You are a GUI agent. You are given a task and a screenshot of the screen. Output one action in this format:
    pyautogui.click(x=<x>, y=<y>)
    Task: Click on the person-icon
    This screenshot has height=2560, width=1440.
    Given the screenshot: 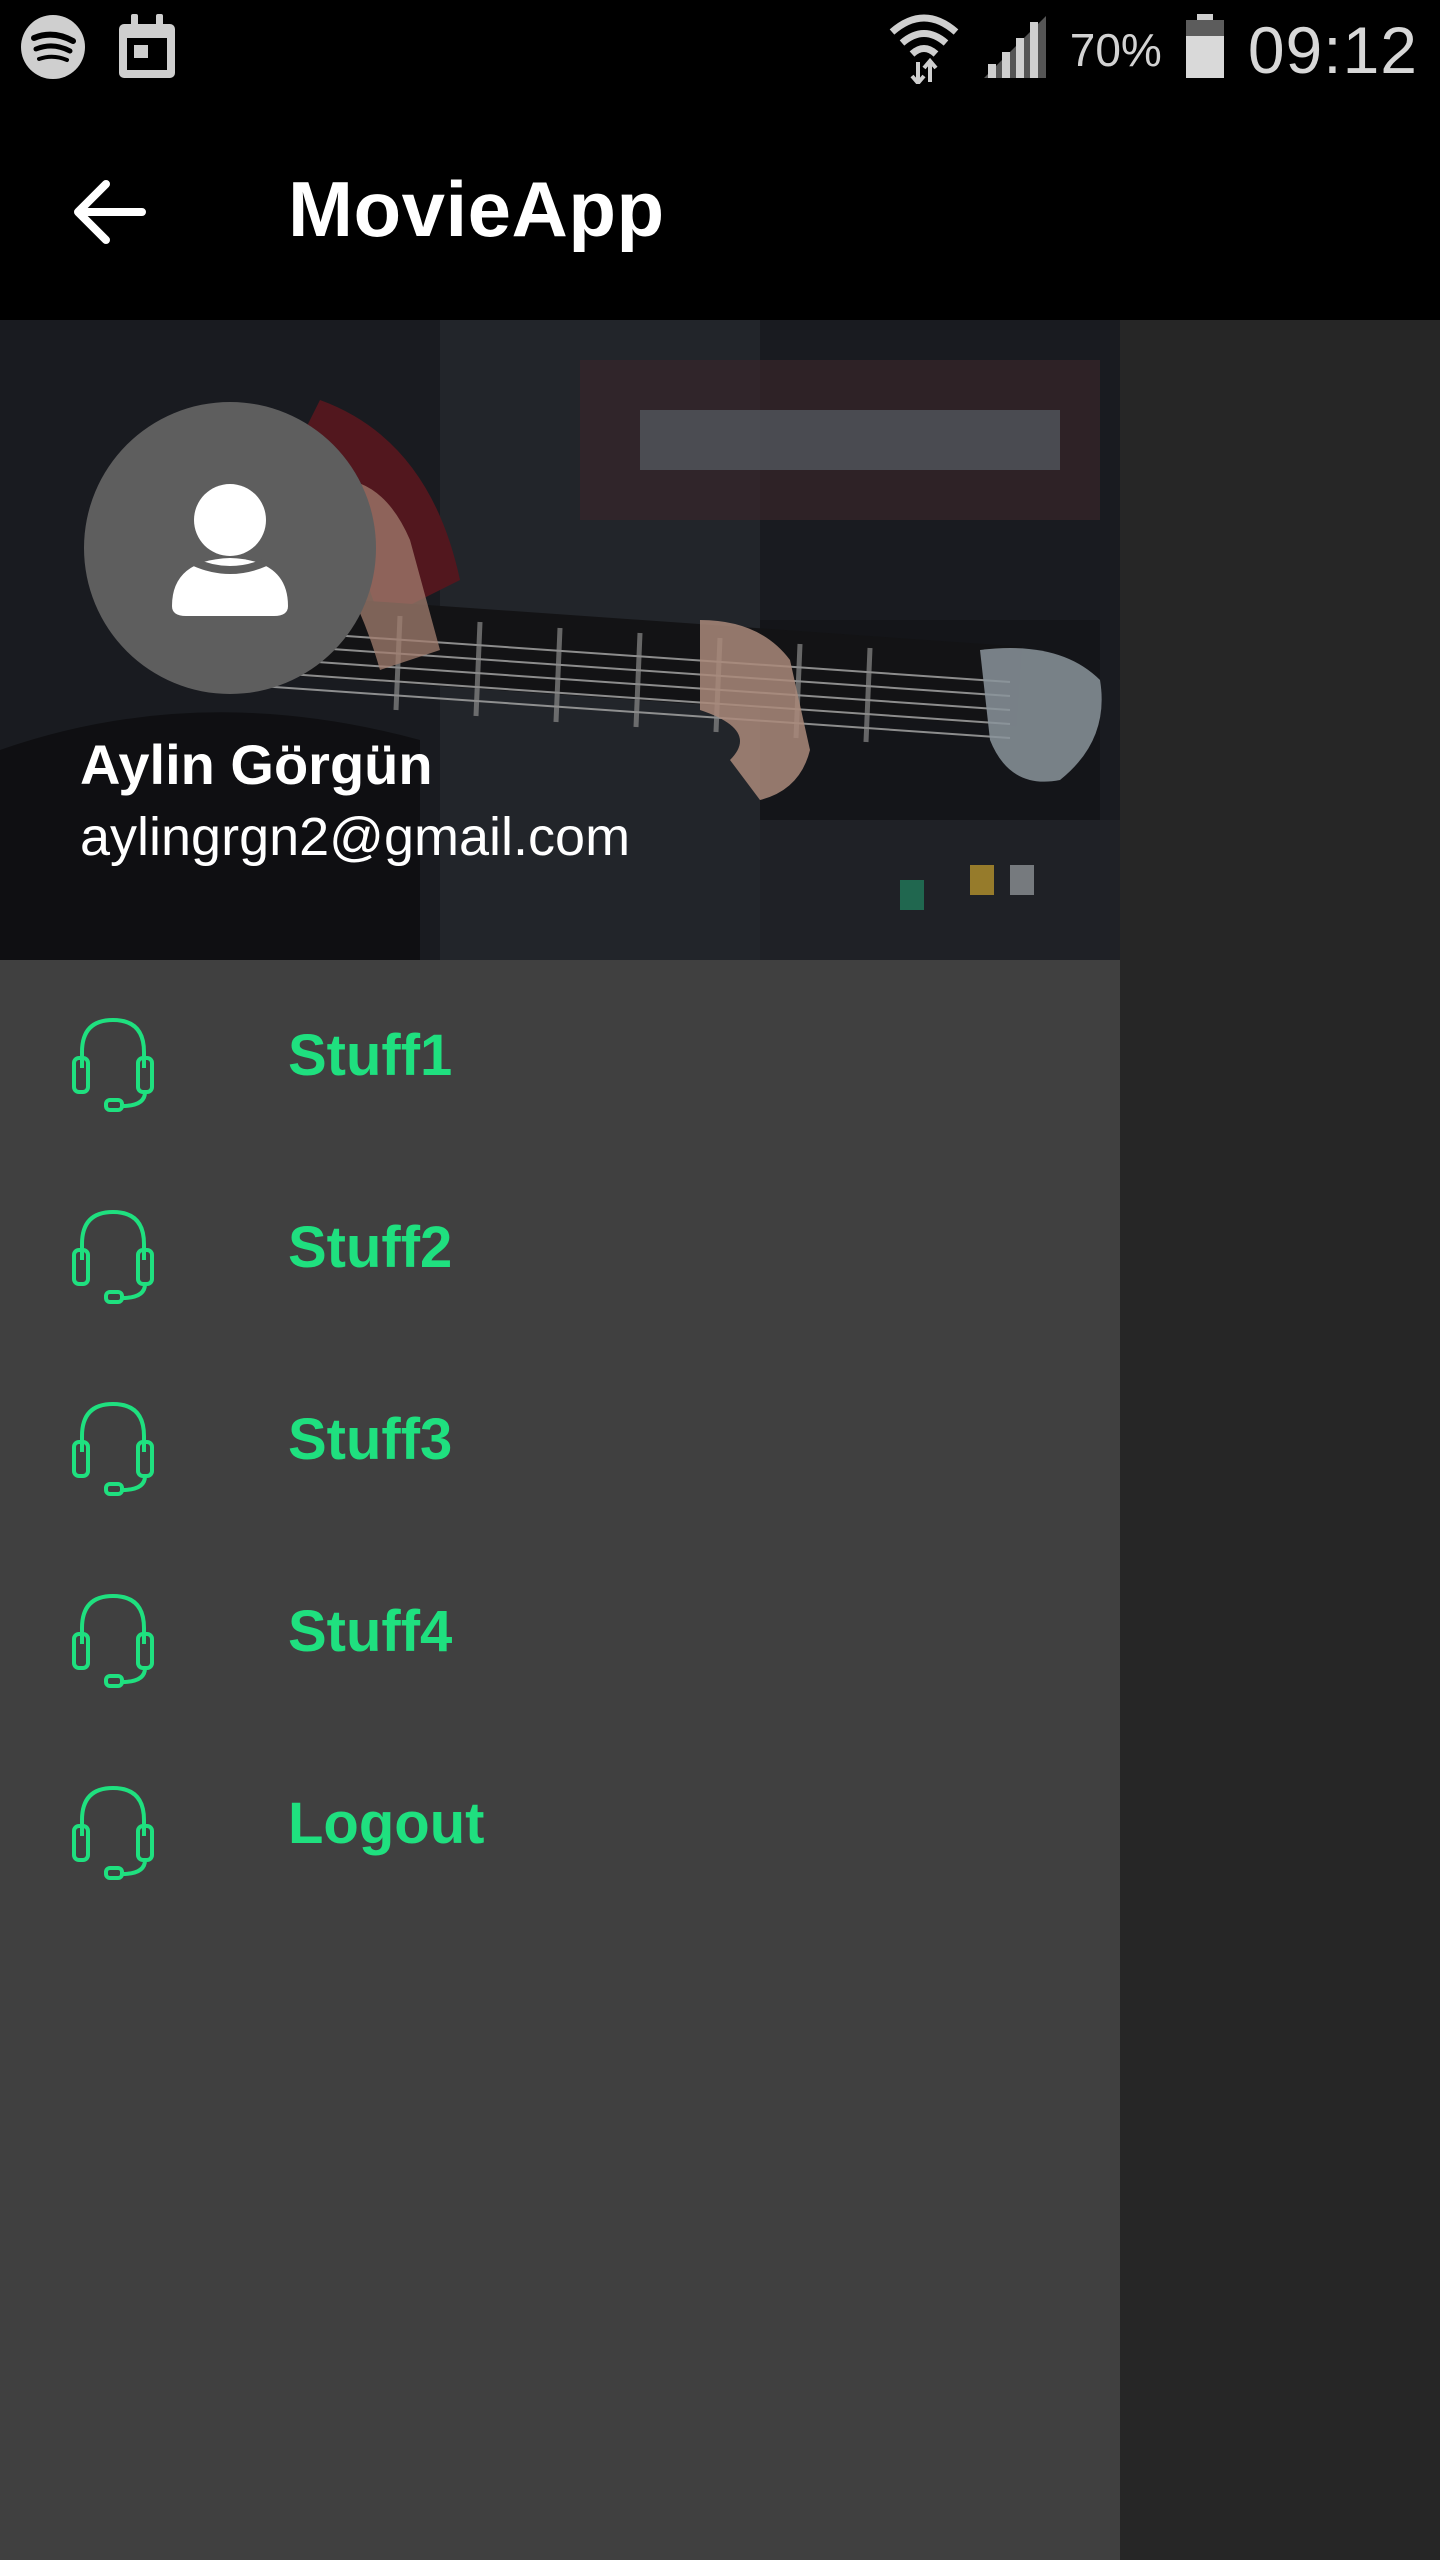 What is the action you would take?
    pyautogui.click(x=230, y=550)
    